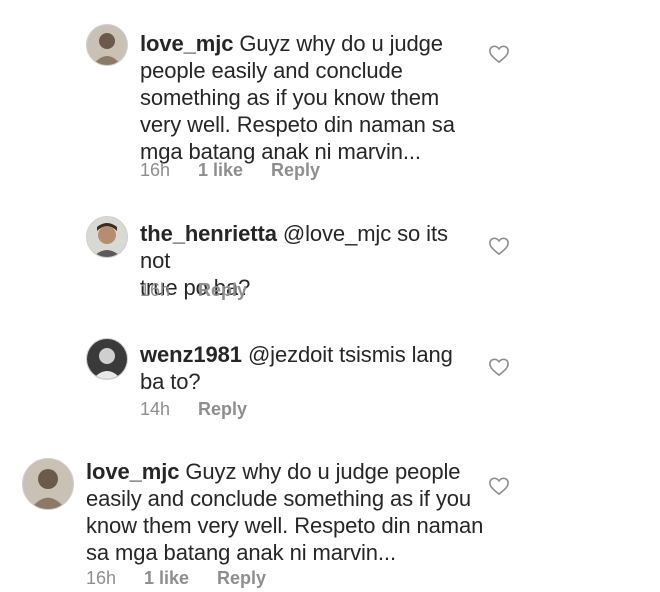 This screenshot has width=660, height=592. What do you see at coordinates (193, 290) in the screenshot?
I see `comment-meta: 16h Reply` at bounding box center [193, 290].